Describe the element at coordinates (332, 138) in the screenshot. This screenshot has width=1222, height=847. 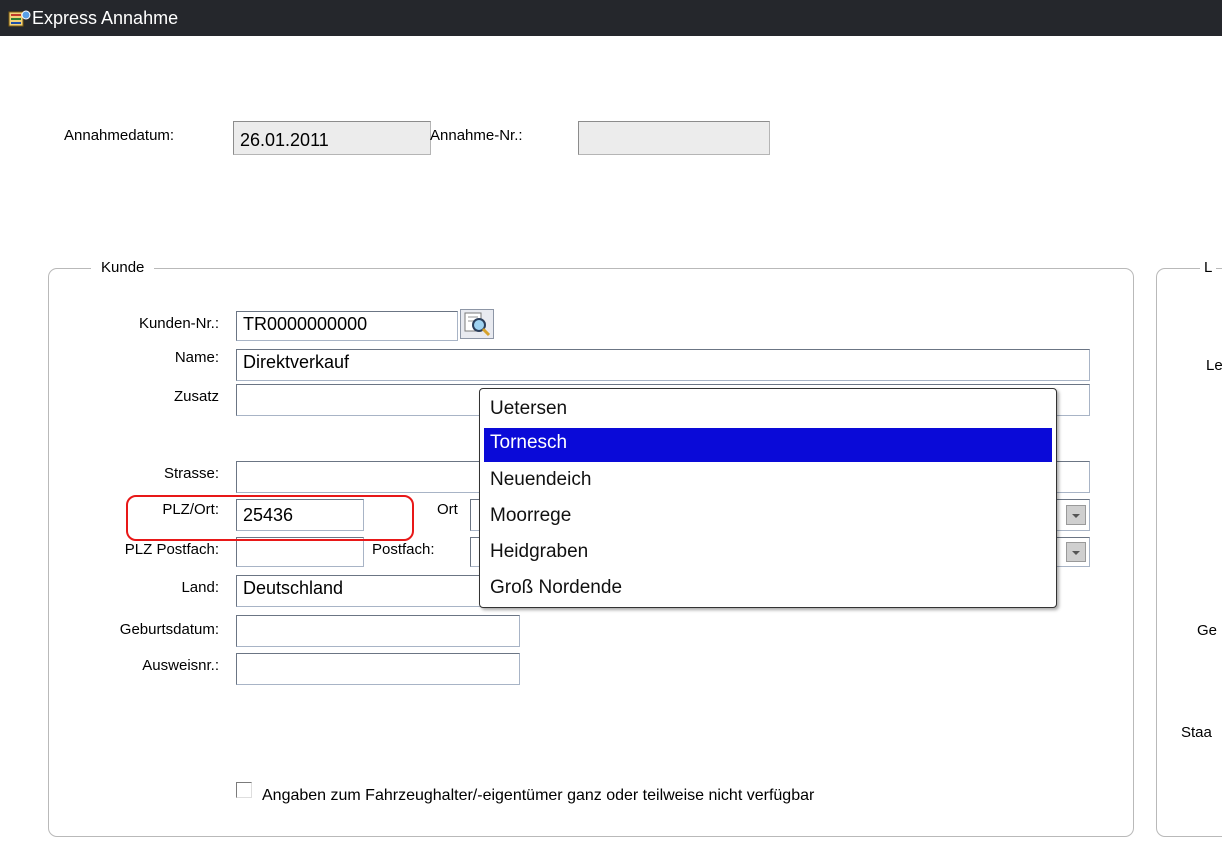
I see `annahmedatum-field: 26.01.2011` at that location.